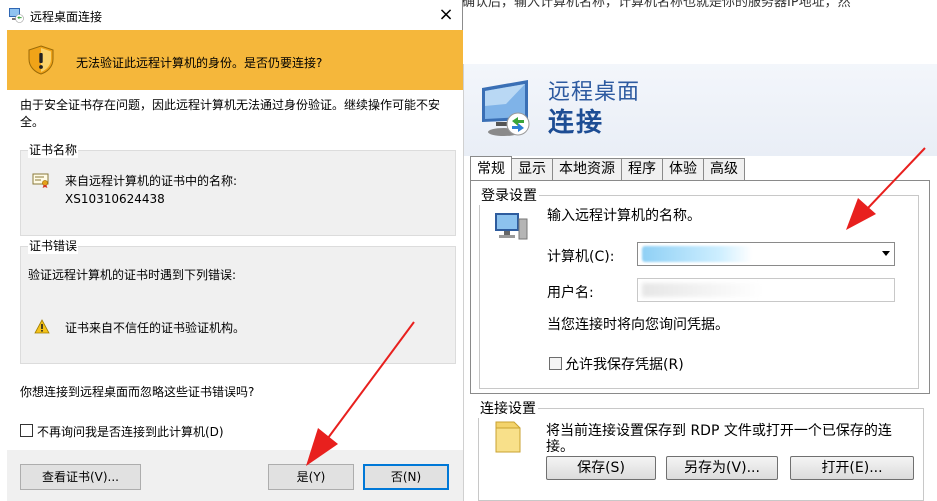 This screenshot has width=937, height=501. I want to click on tab-local-resources: 本地资源, so click(587, 169).